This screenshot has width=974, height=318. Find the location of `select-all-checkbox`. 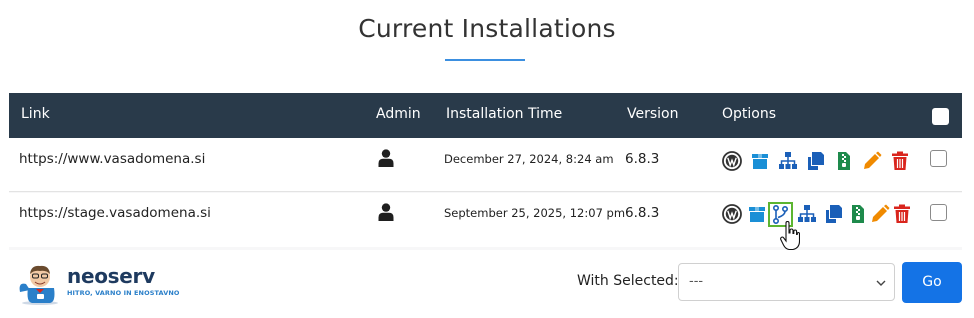

select-all-checkbox is located at coordinates (940, 116).